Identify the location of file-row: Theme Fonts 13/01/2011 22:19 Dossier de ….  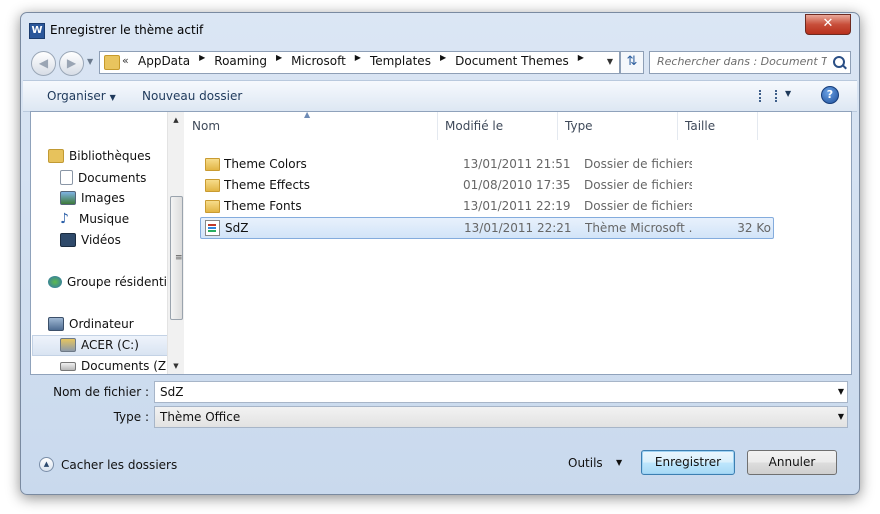
(486, 206).